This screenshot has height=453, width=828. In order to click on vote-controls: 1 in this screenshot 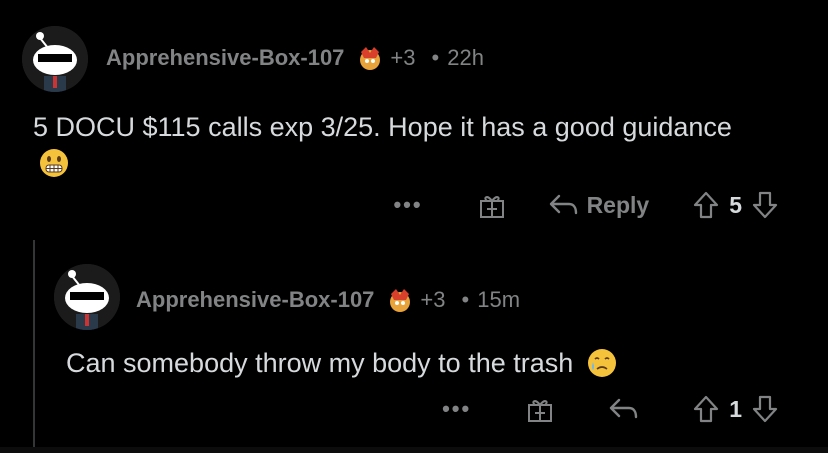, I will do `click(735, 409)`.